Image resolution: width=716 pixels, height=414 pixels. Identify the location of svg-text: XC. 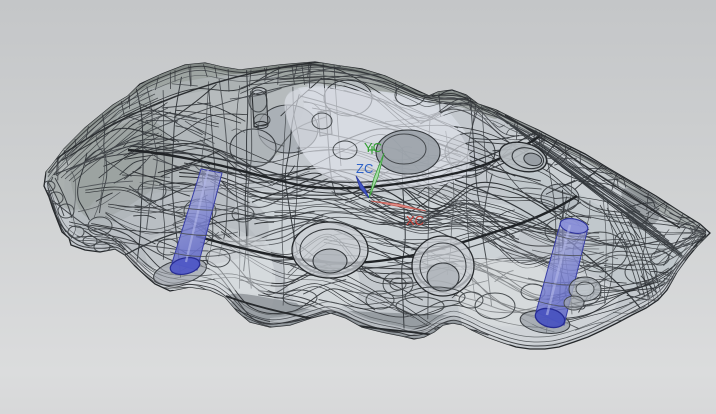
(415, 220).